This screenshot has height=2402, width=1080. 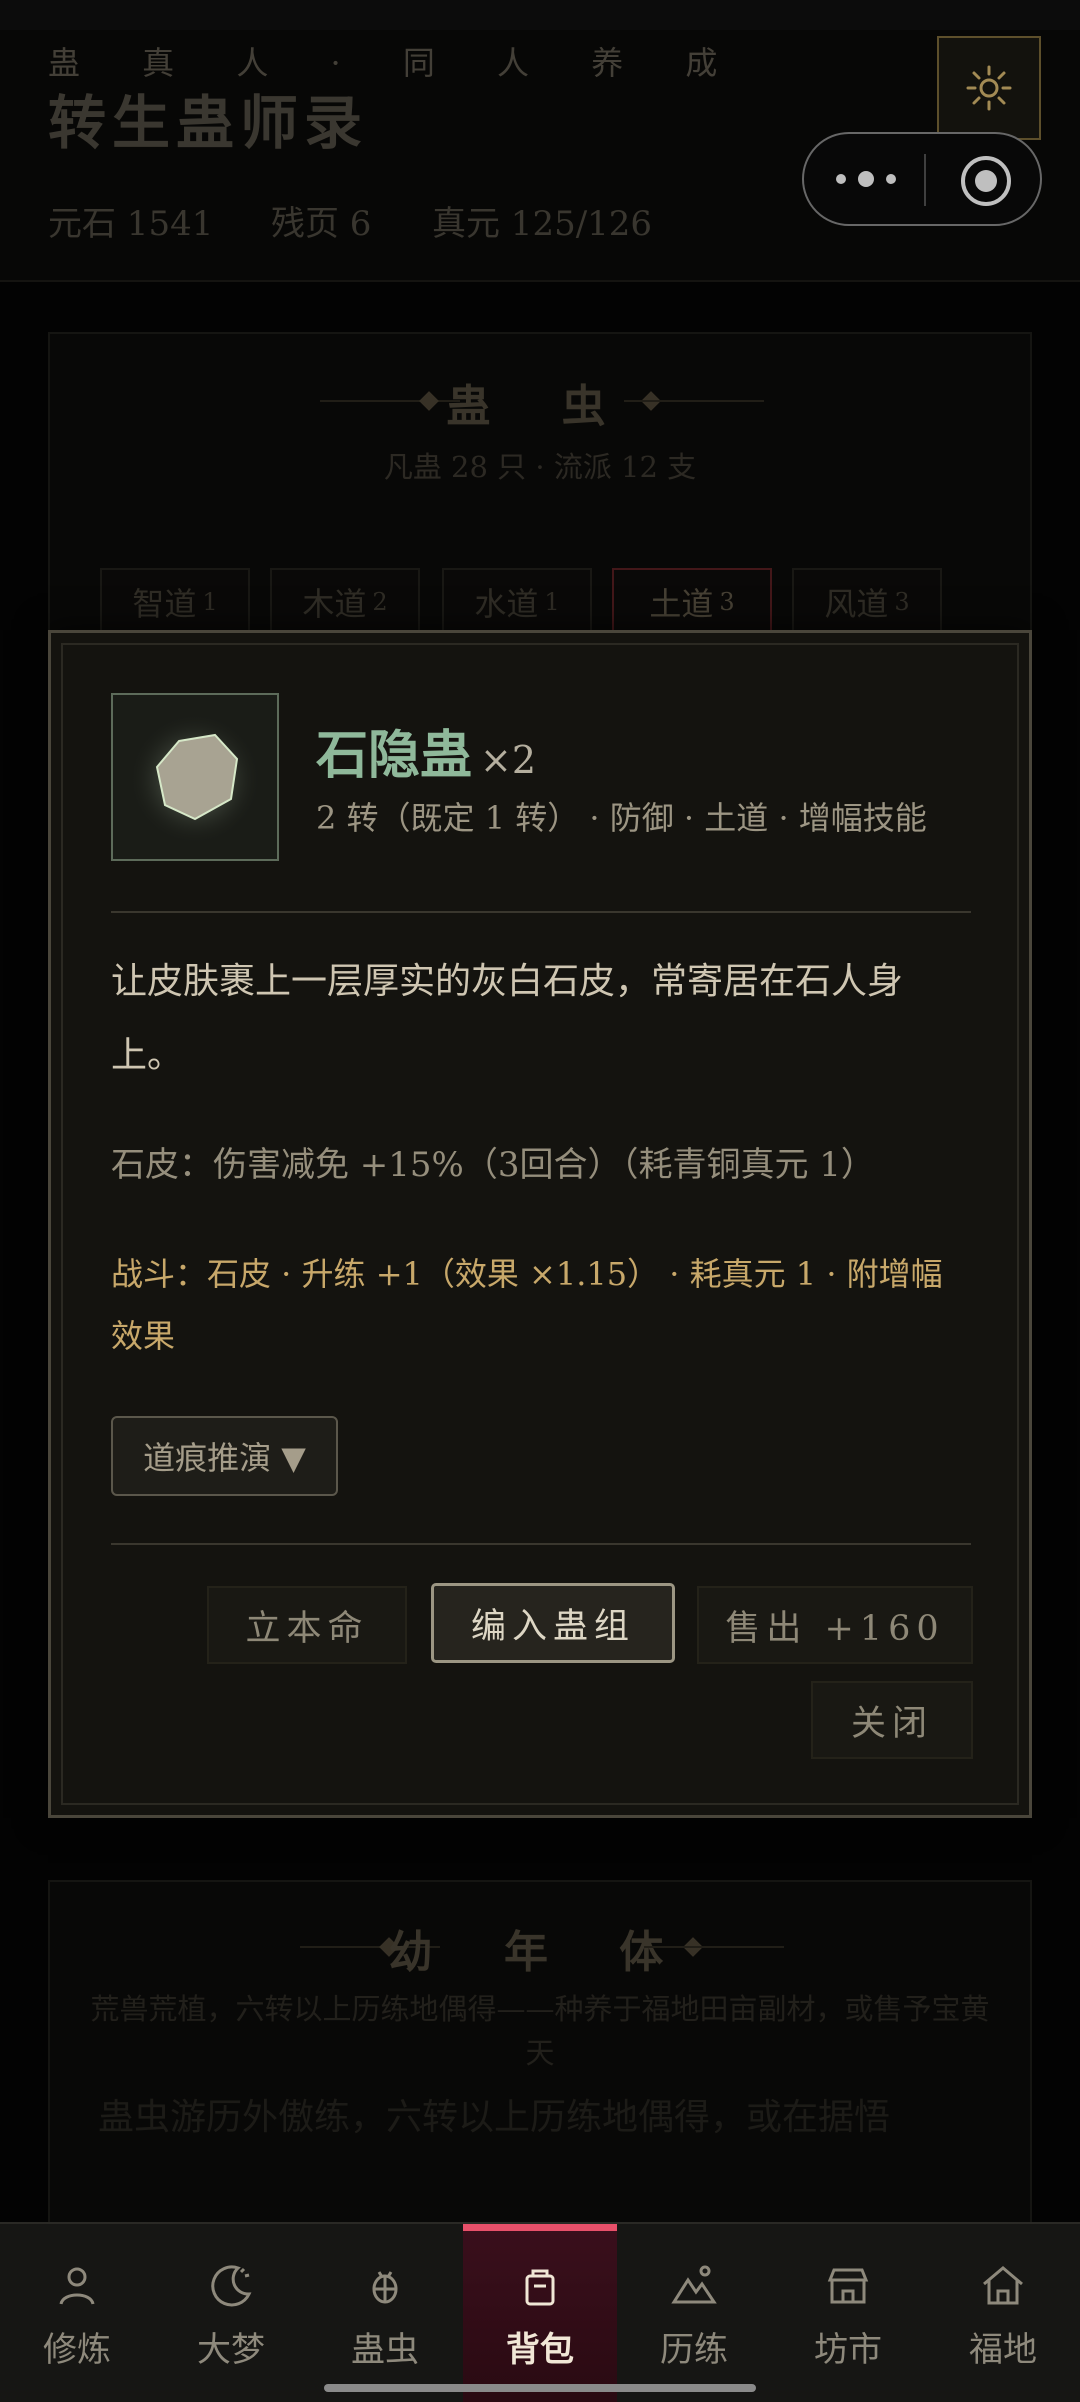 I want to click on shop-icon, so click(x=848, y=2286).